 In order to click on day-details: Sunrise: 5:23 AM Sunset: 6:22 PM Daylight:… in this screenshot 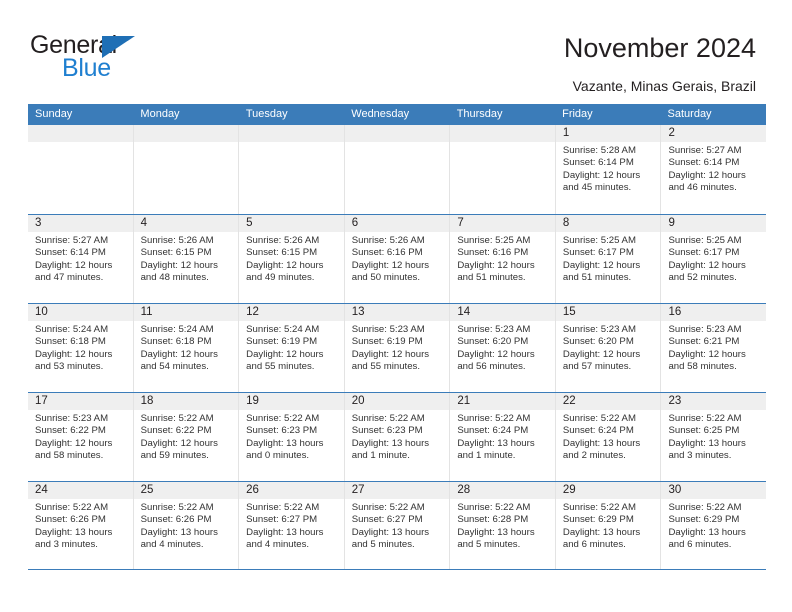, I will do `click(80, 436)`.